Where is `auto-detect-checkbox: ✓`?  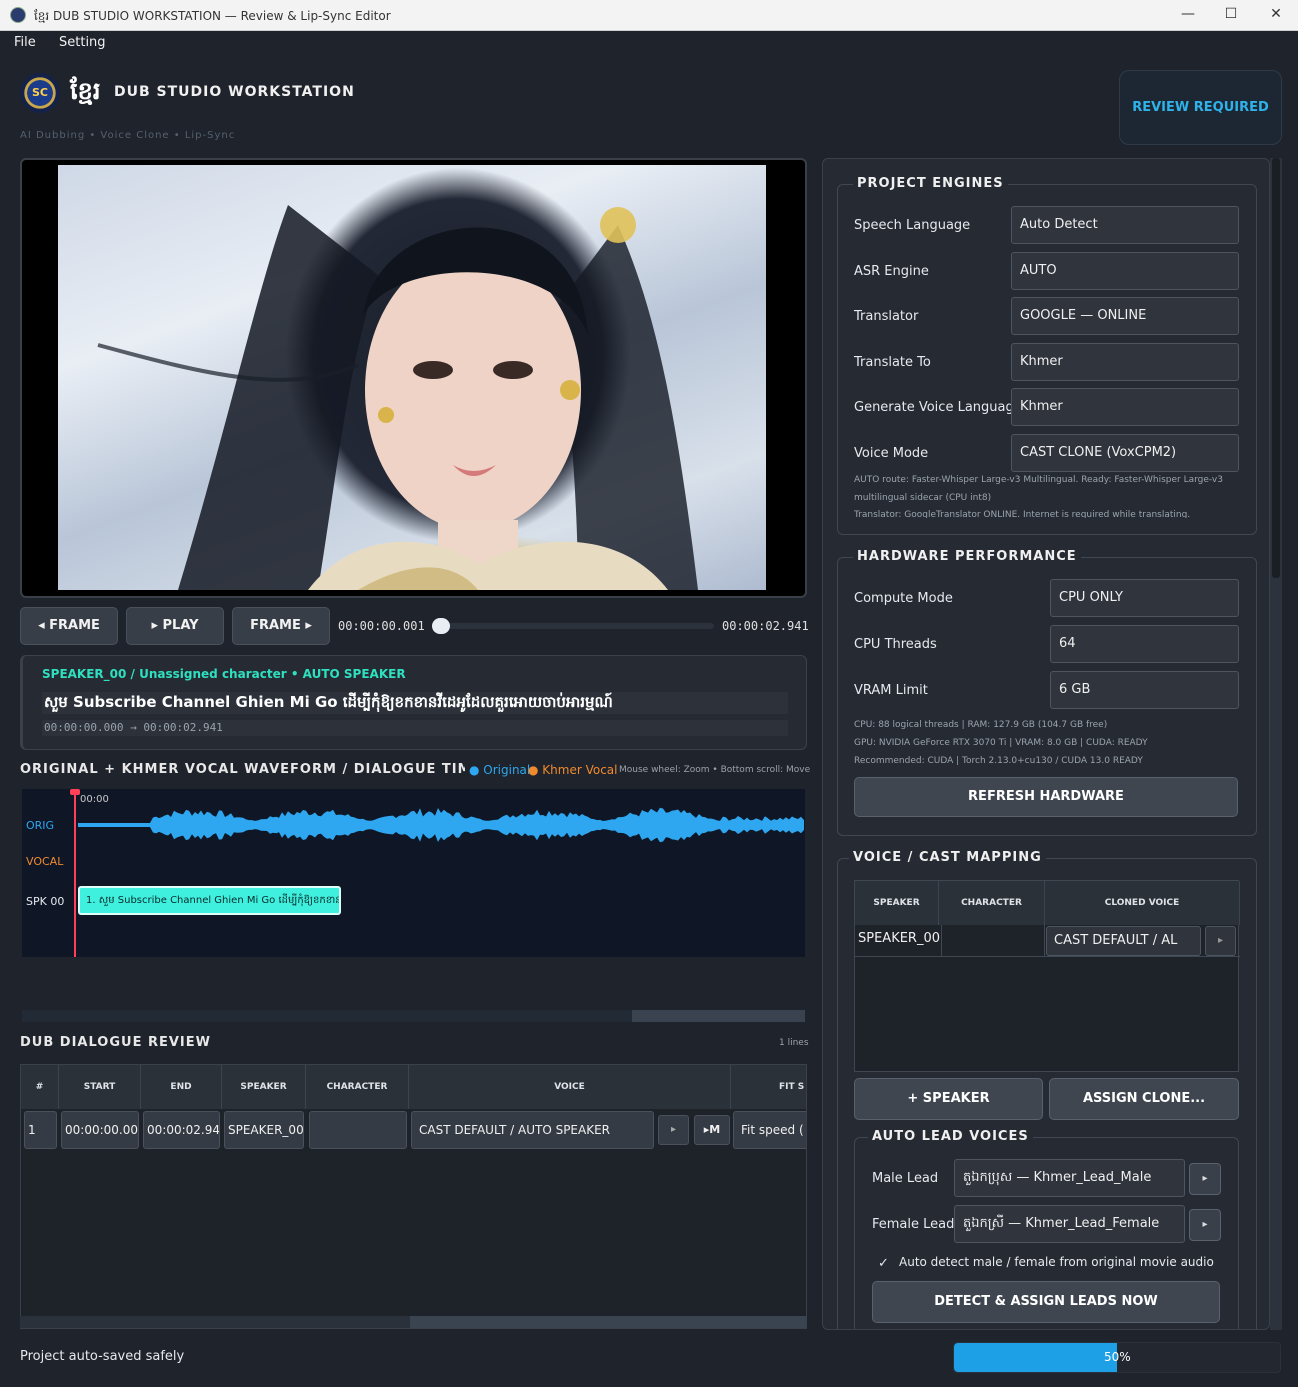
auto-detect-checkbox: ✓ is located at coordinates (883, 1263).